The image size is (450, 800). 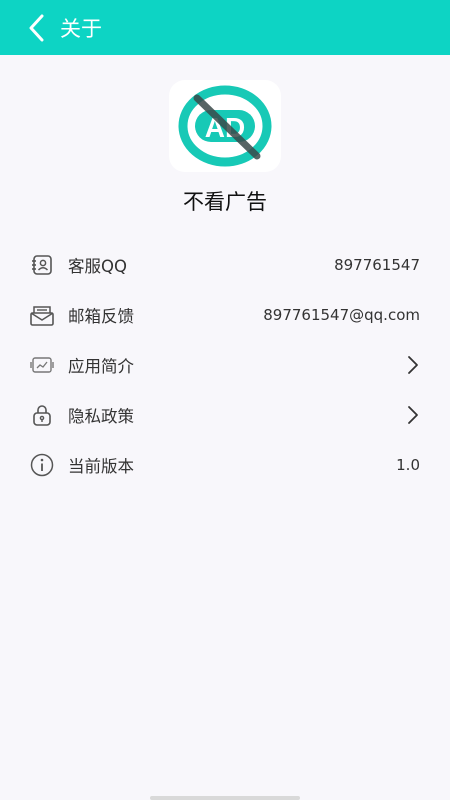 I want to click on contact-card-icon, so click(x=42, y=265).